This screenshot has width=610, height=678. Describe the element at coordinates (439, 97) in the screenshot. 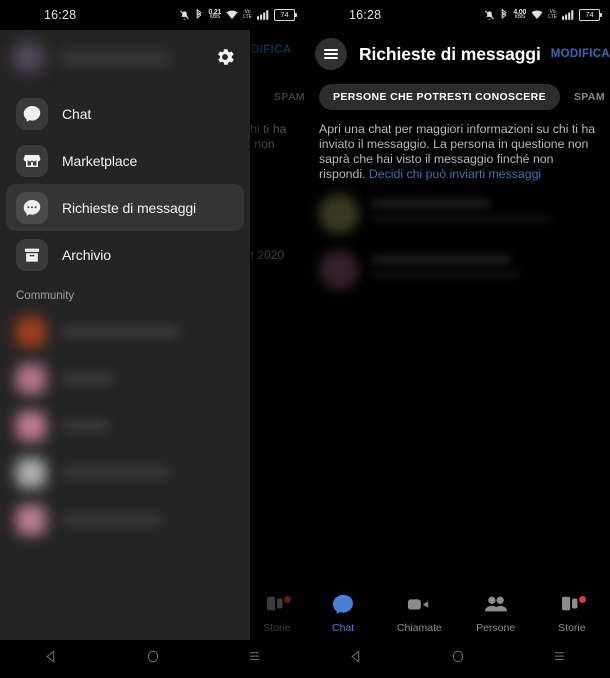

I see `tab-persone-che-potresti-conoscere: PERSONE CHE POTRESTI CONOSCERE` at that location.